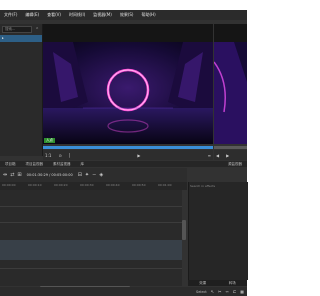 The image size is (320, 296). Describe the element at coordinates (219, 291) in the screenshot. I see `razor-icon: ✂` at that location.